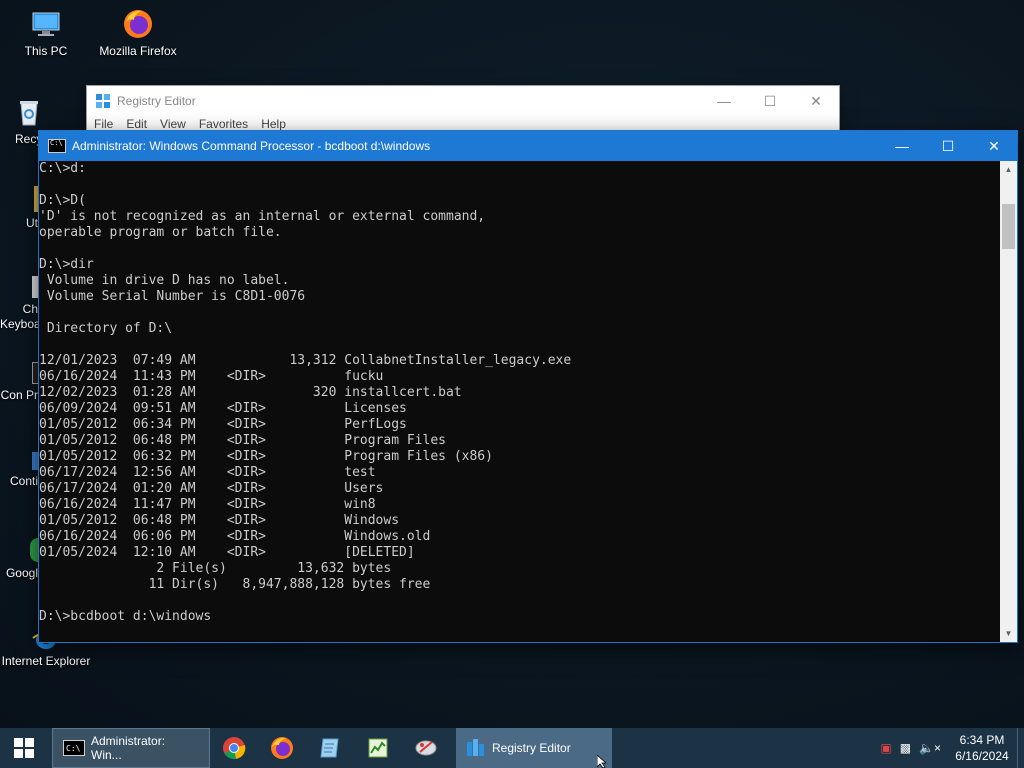 The width and height of the screenshot is (1024, 768). I want to click on registry-close-button: ✕, so click(816, 101).